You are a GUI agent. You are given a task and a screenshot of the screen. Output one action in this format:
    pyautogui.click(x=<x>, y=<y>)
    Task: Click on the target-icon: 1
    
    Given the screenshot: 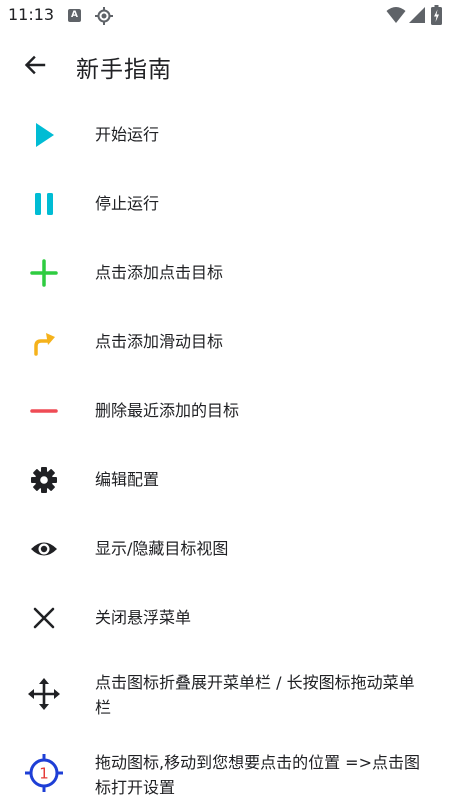 What is the action you would take?
    pyautogui.click(x=44, y=773)
    